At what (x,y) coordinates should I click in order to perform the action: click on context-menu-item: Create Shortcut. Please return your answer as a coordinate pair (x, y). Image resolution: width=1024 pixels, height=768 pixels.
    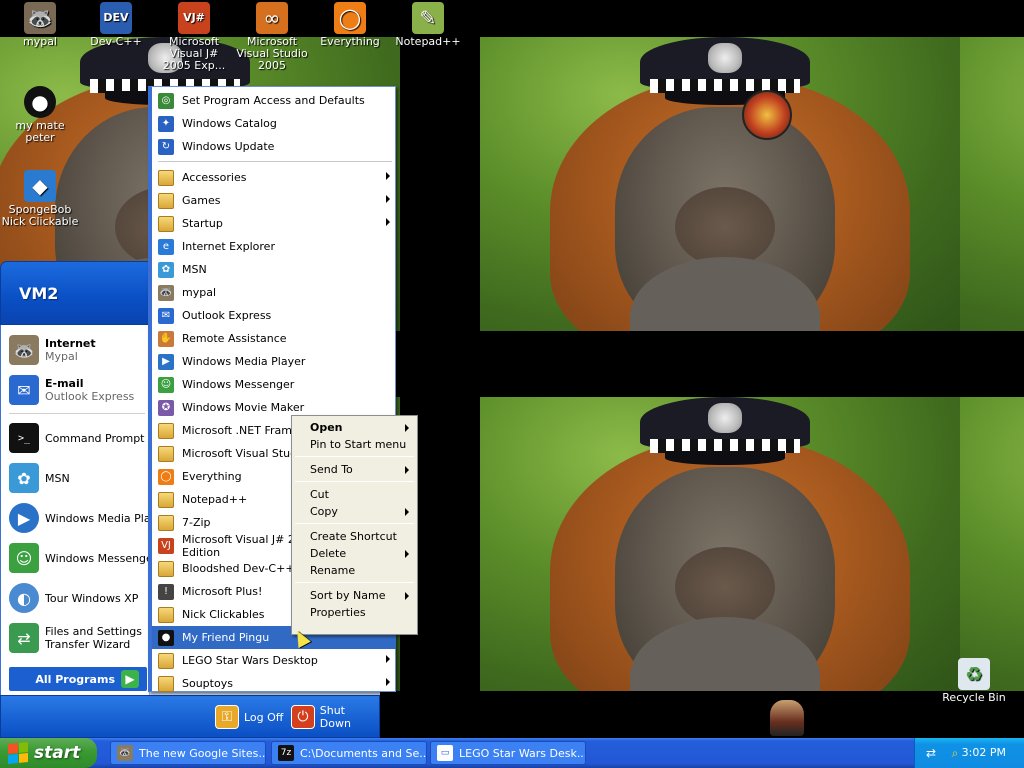
    Looking at the image, I should click on (354, 536).